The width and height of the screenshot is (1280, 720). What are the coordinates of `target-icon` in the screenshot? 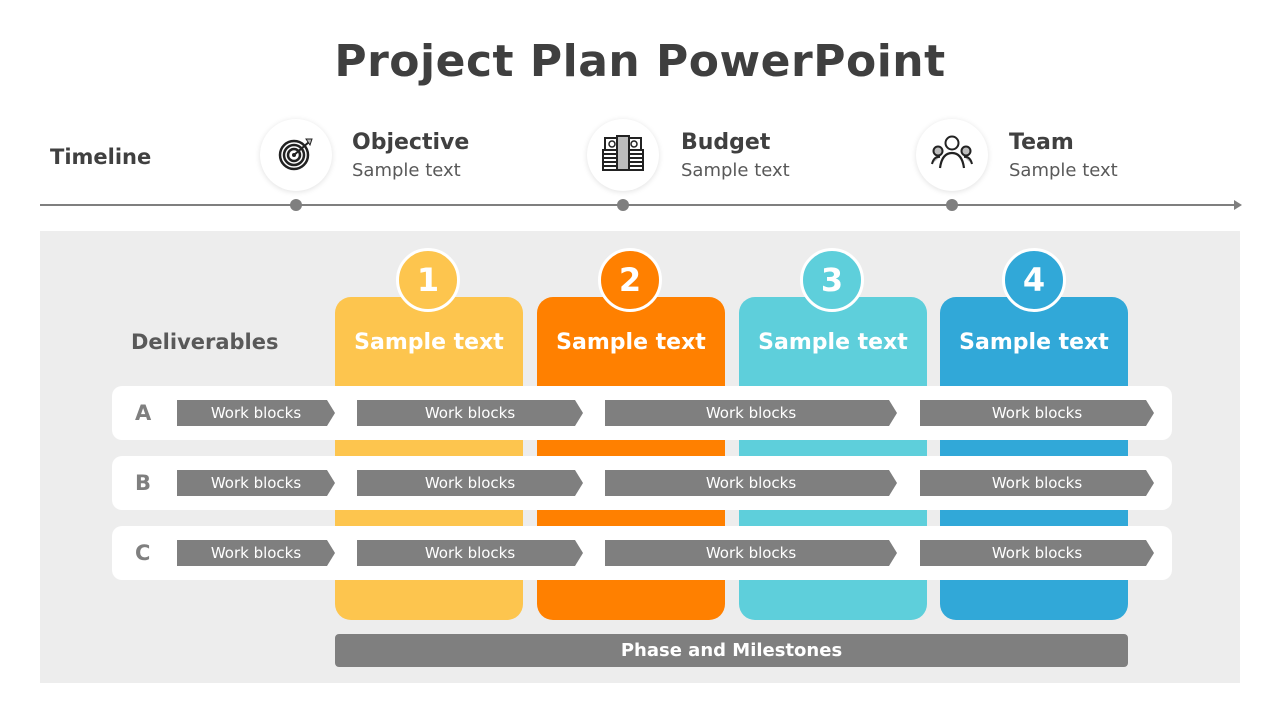 It's located at (296, 155).